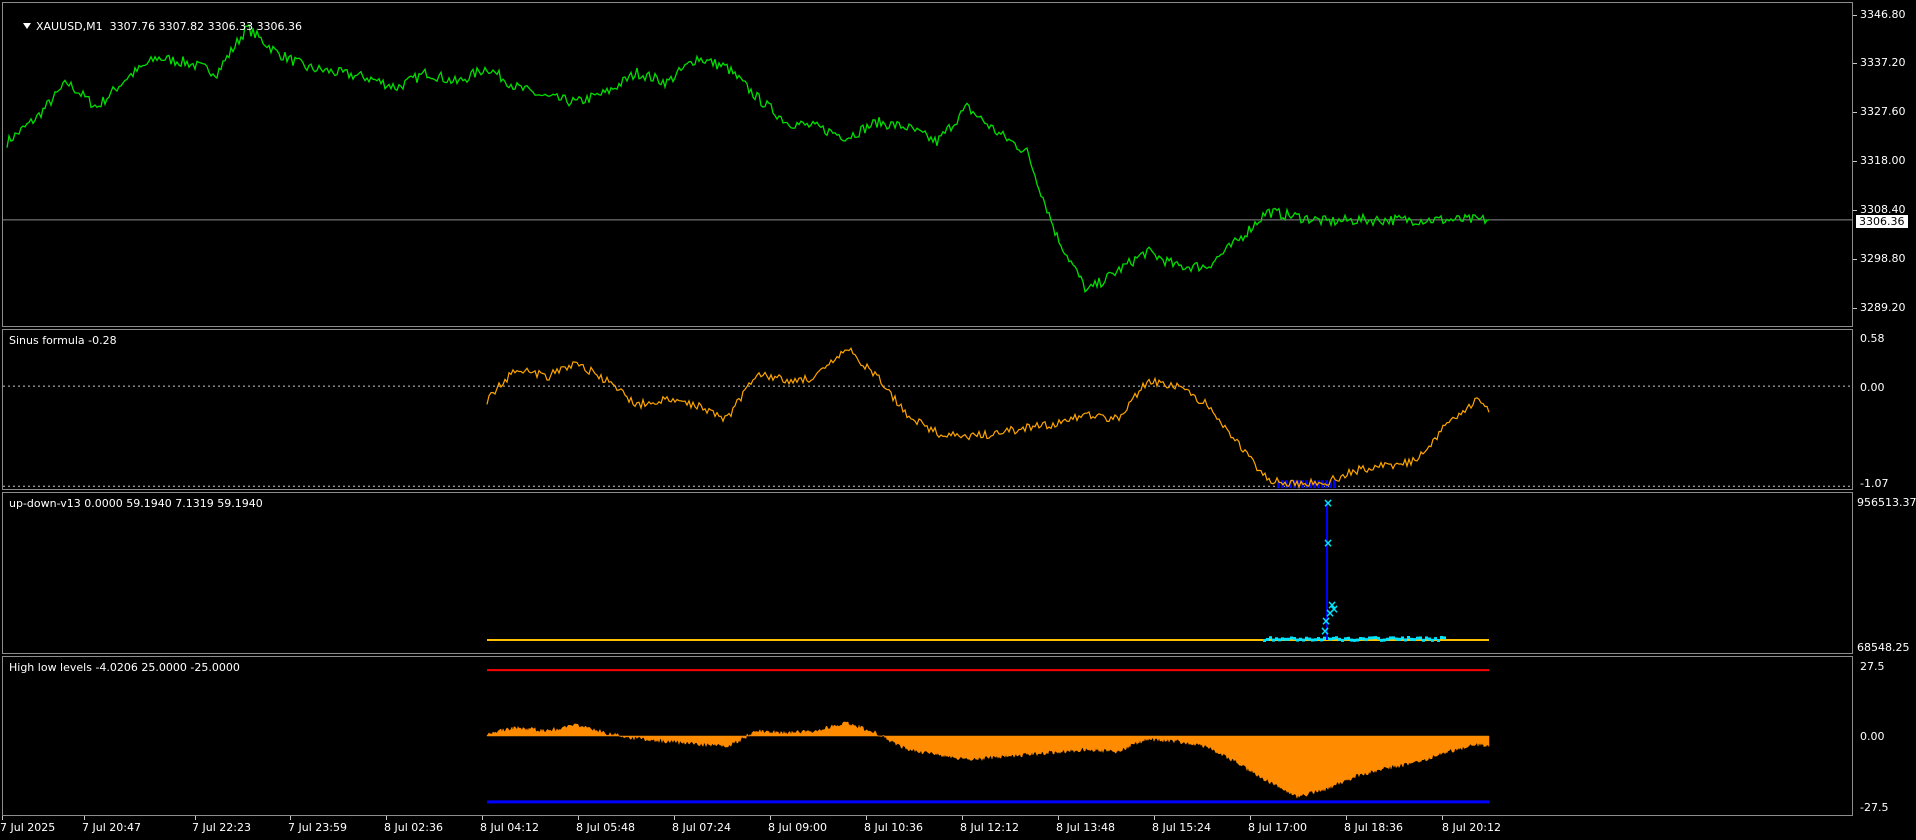 This screenshot has height=840, width=1916. Describe the element at coordinates (1882, 221) in the screenshot. I see `current-price-label: 3306.36` at that location.